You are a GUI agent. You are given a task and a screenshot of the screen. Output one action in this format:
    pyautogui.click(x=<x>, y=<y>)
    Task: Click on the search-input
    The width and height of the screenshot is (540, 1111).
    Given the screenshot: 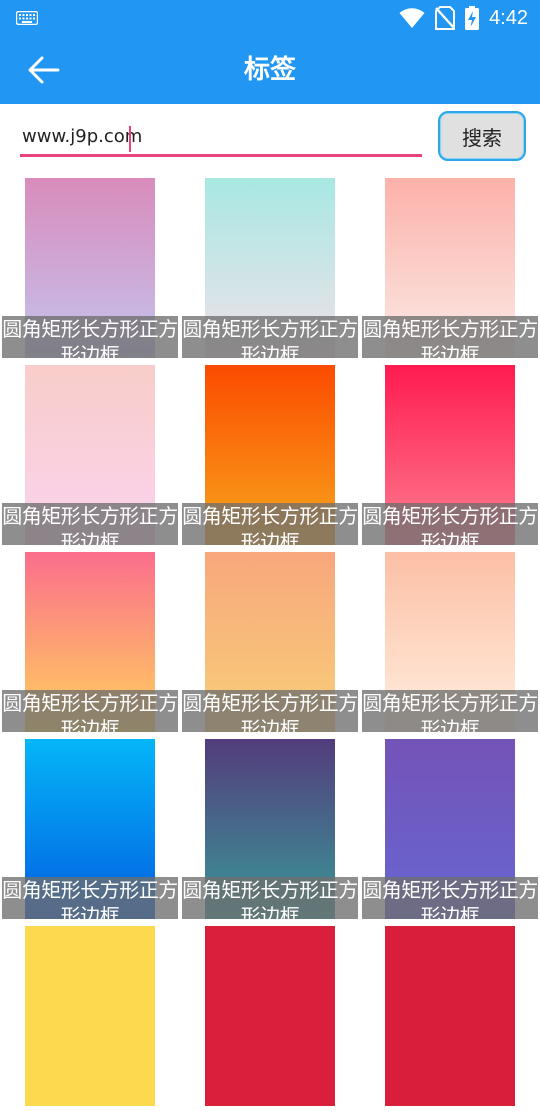 What is the action you would take?
    pyautogui.click(x=221, y=137)
    